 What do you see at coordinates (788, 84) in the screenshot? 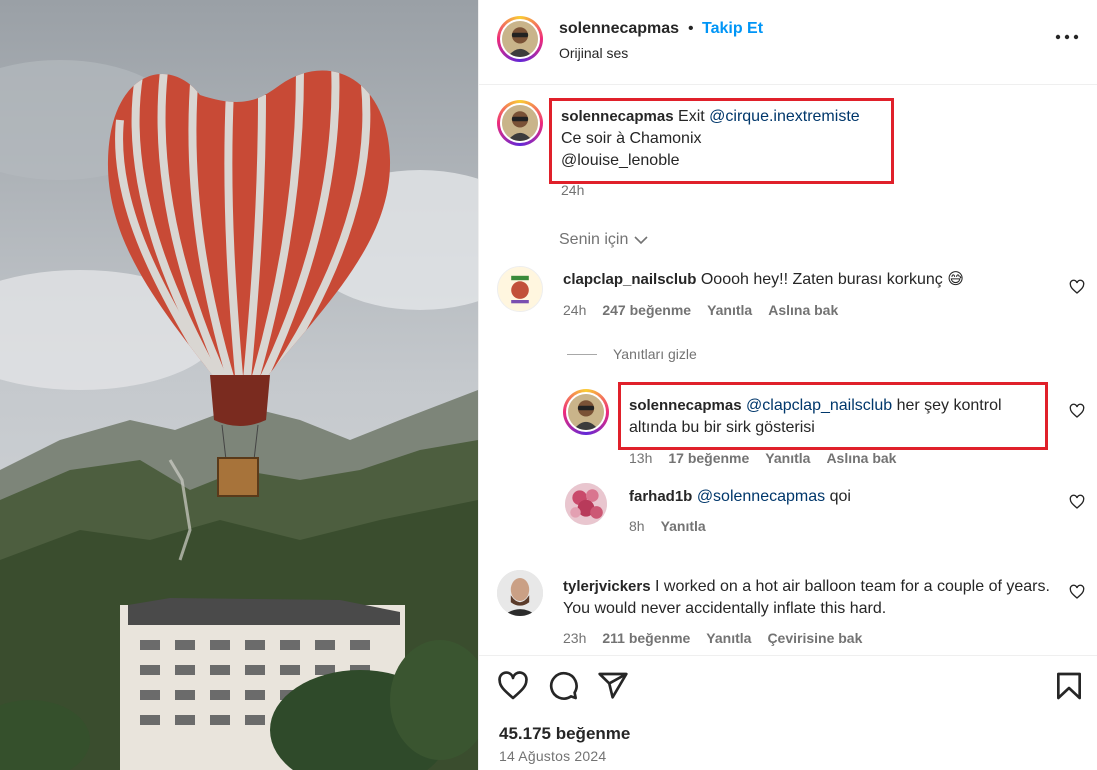
I see `header-divider` at bounding box center [788, 84].